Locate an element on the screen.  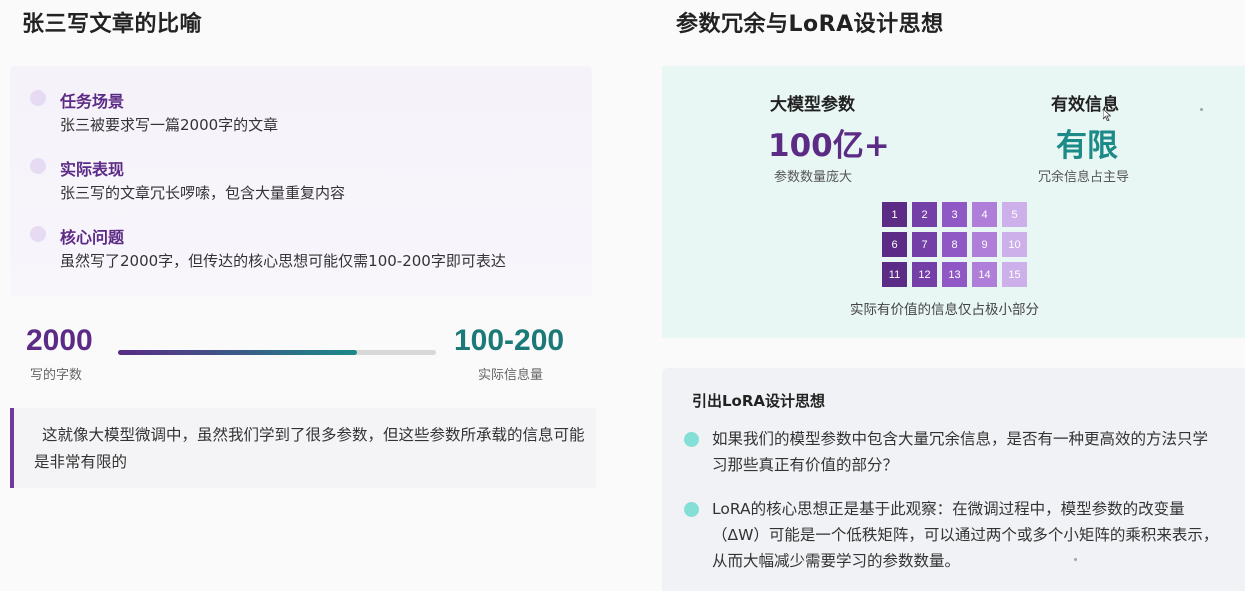
grid-cell: 13 is located at coordinates (954, 274).